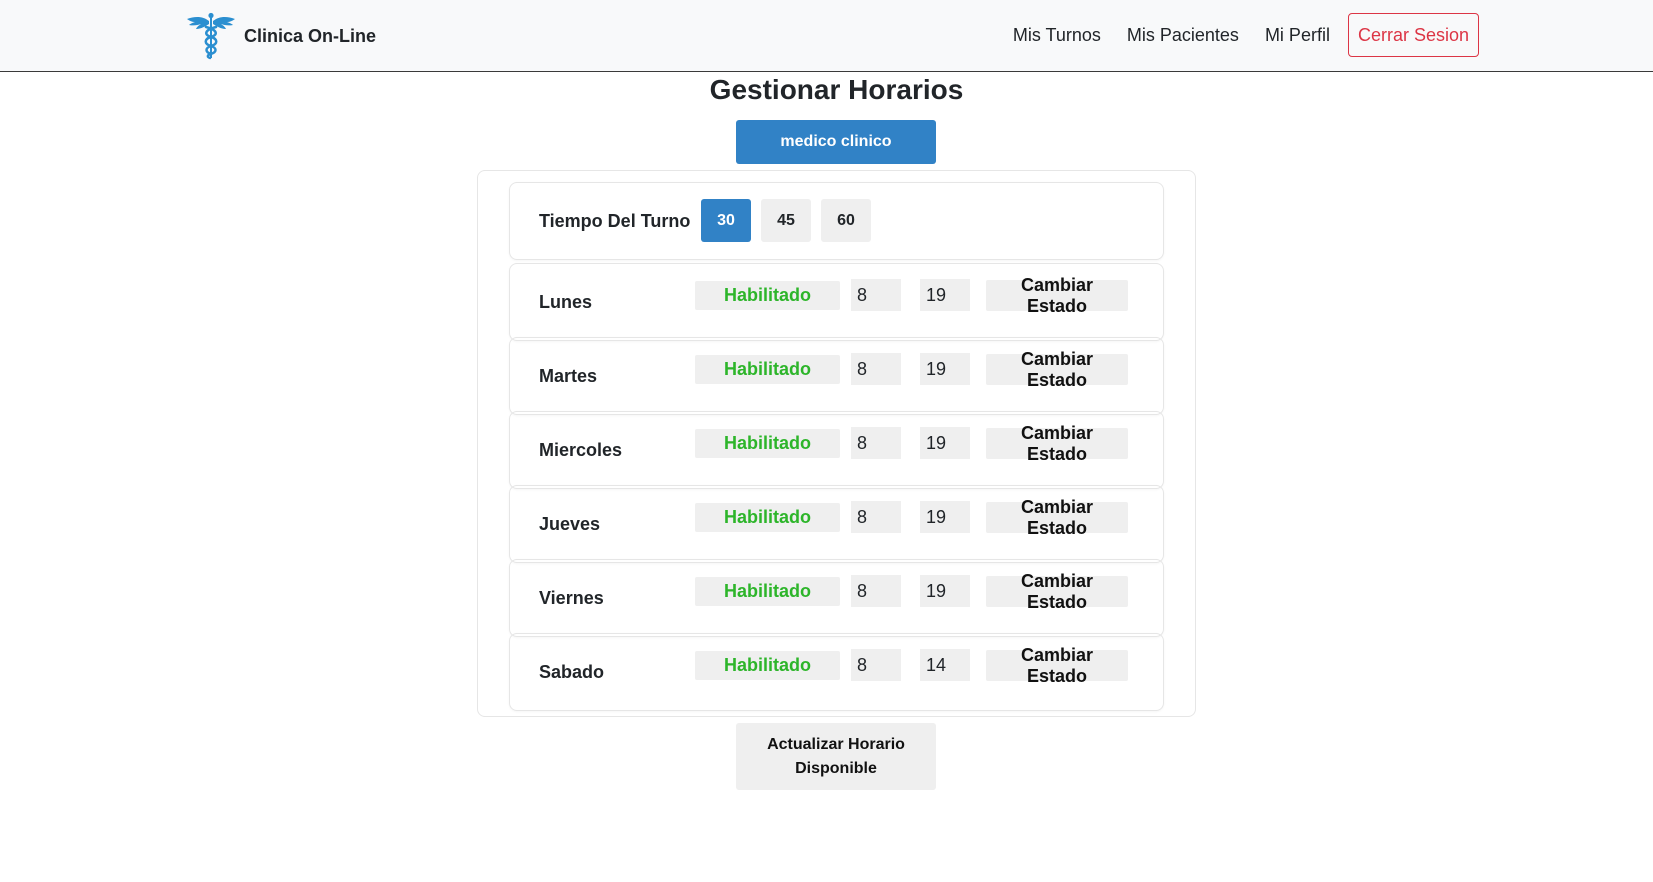 The image size is (1653, 882). What do you see at coordinates (310, 35) in the screenshot?
I see `brand-name: Clinica On-Line` at bounding box center [310, 35].